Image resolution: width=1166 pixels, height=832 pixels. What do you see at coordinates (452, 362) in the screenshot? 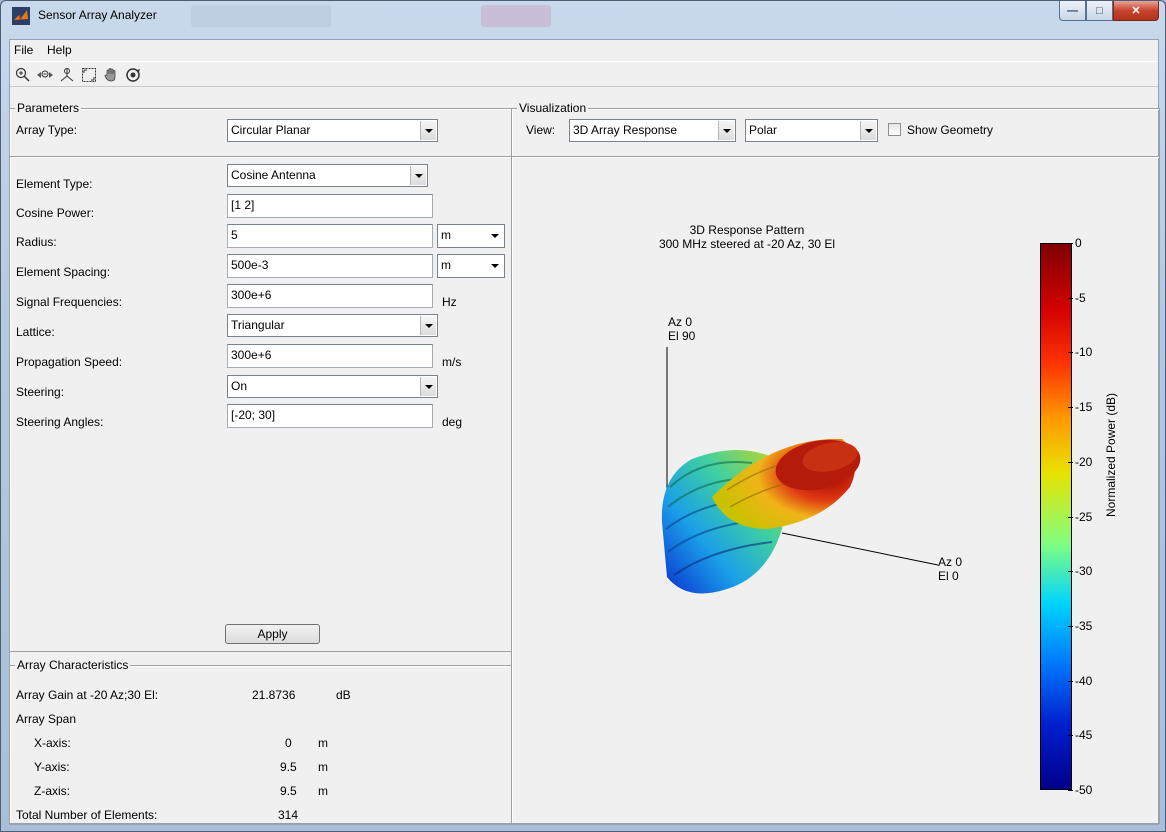
I see `speed-unit: m/s` at bounding box center [452, 362].